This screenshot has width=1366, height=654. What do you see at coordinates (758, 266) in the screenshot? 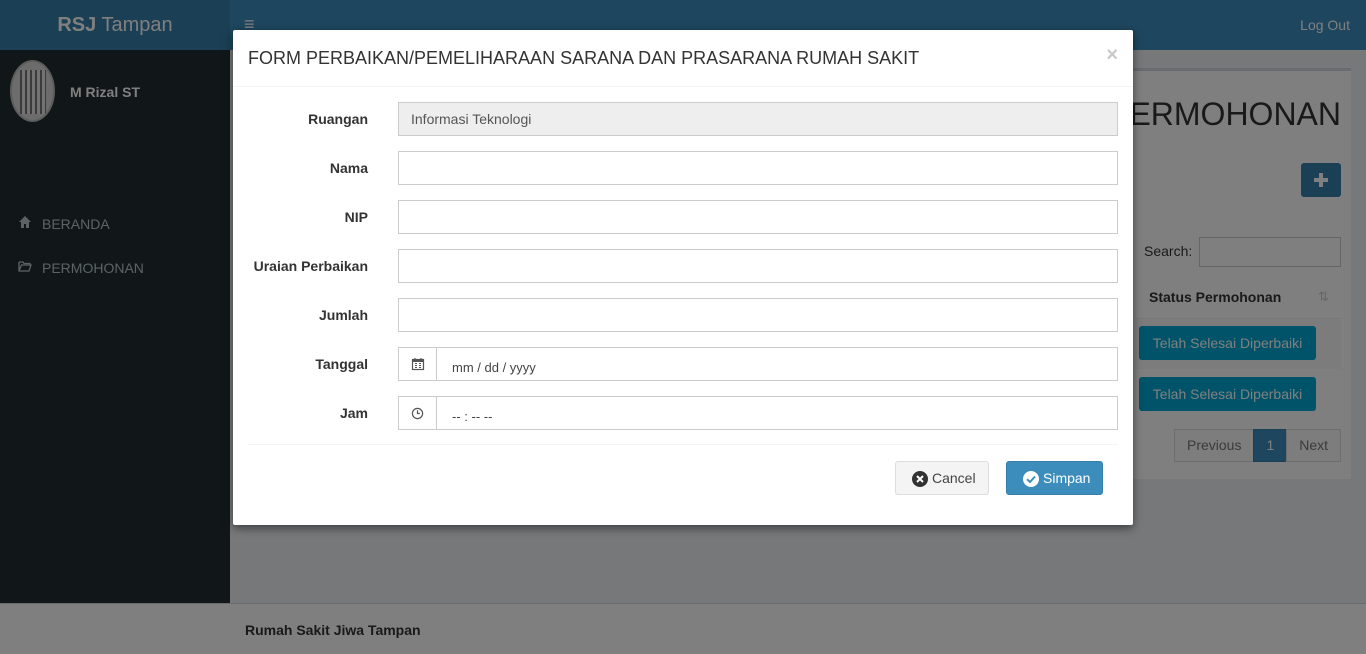
I see `uraian-field` at bounding box center [758, 266].